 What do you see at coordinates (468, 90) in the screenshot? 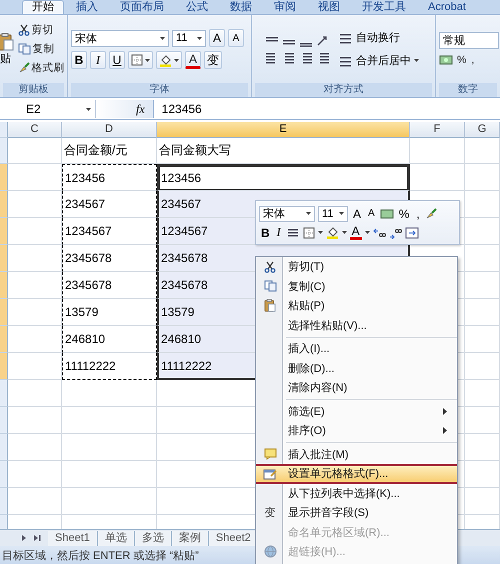
I see `group-label: 数字` at bounding box center [468, 90].